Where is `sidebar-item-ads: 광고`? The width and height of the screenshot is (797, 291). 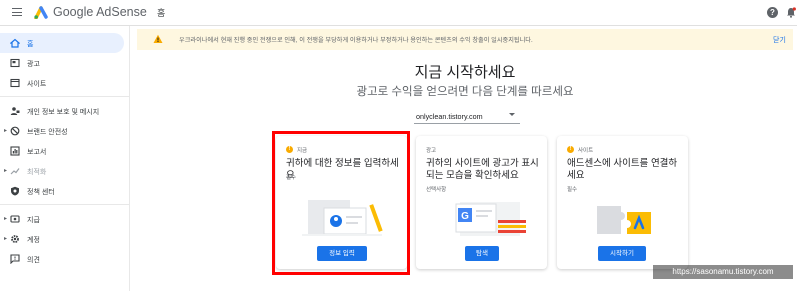
sidebar-item-ads: 광고 is located at coordinates (64, 63).